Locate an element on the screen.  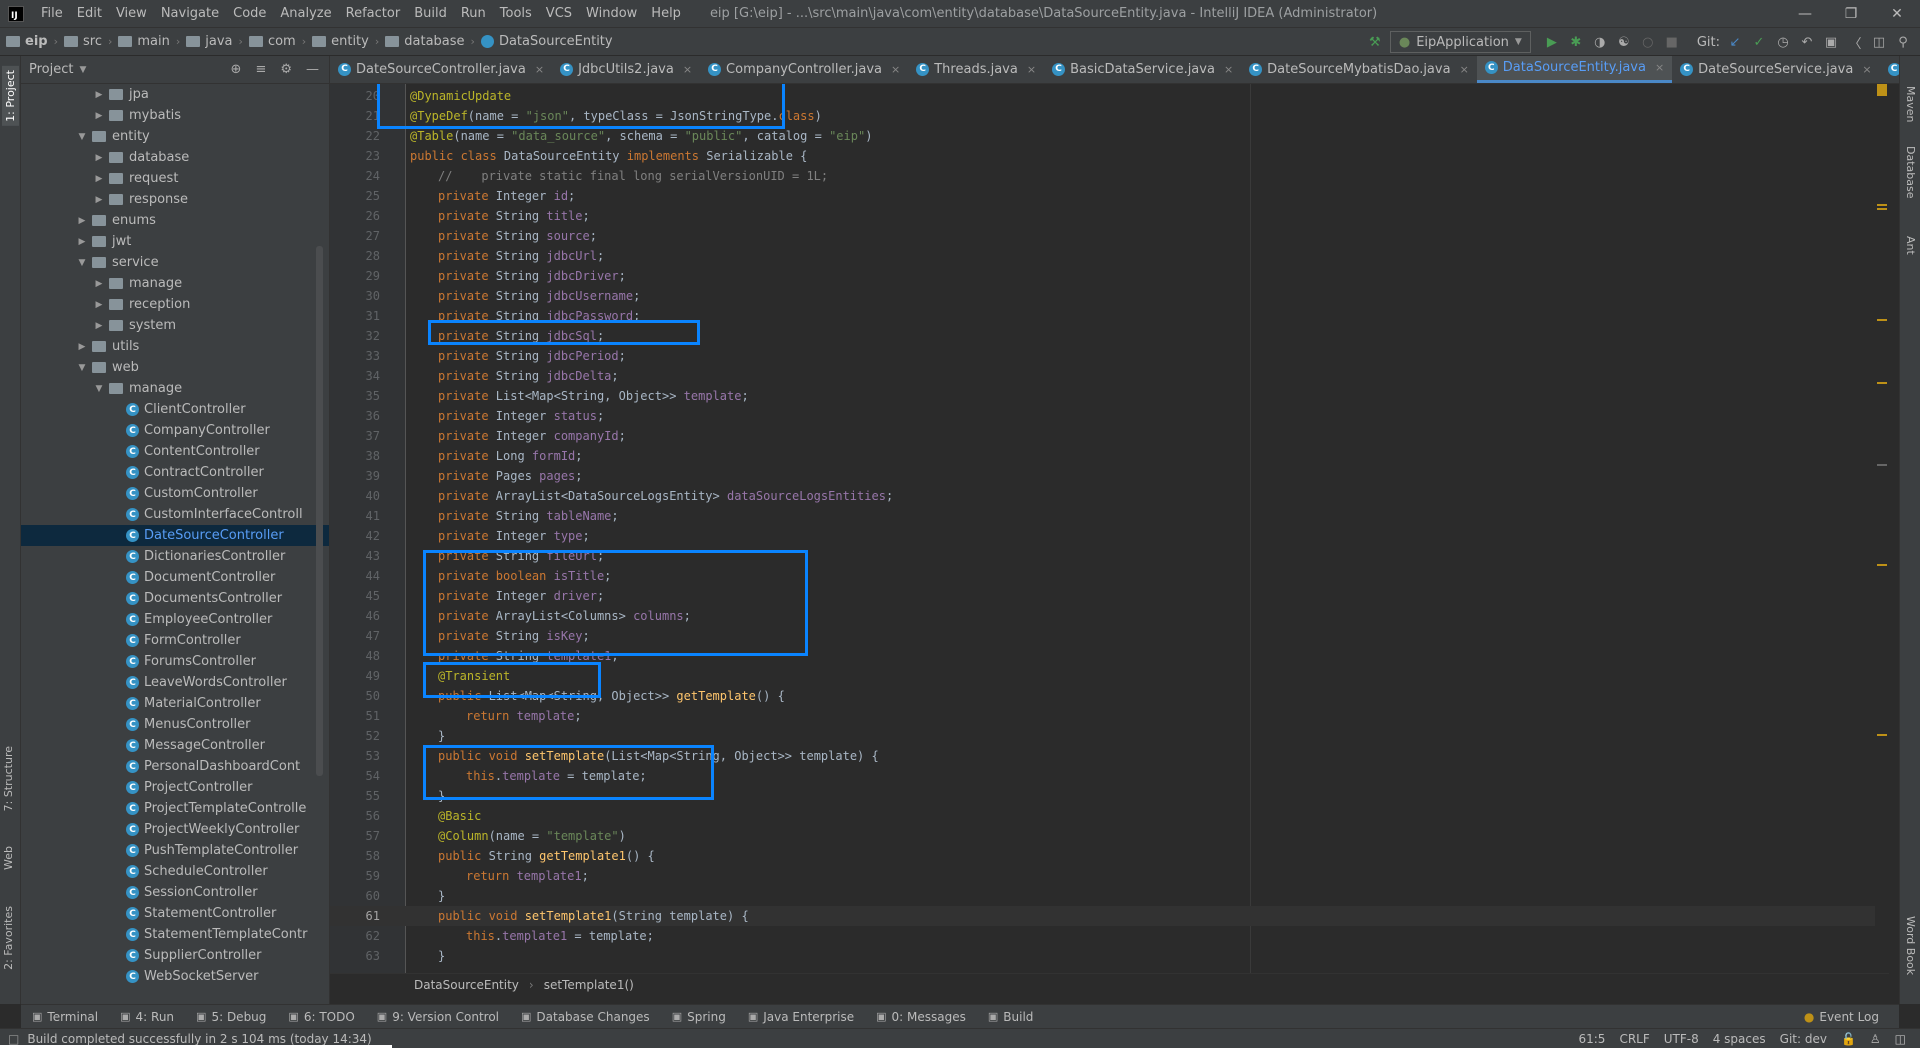
tab-favorites: 2: Favorites is located at coordinates (8, 938).